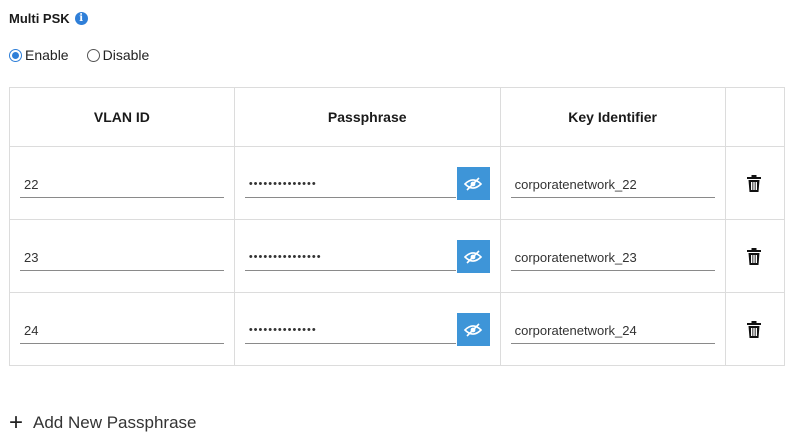  Describe the element at coordinates (126, 55) in the screenshot. I see `disable-radio-label: Disable` at that location.